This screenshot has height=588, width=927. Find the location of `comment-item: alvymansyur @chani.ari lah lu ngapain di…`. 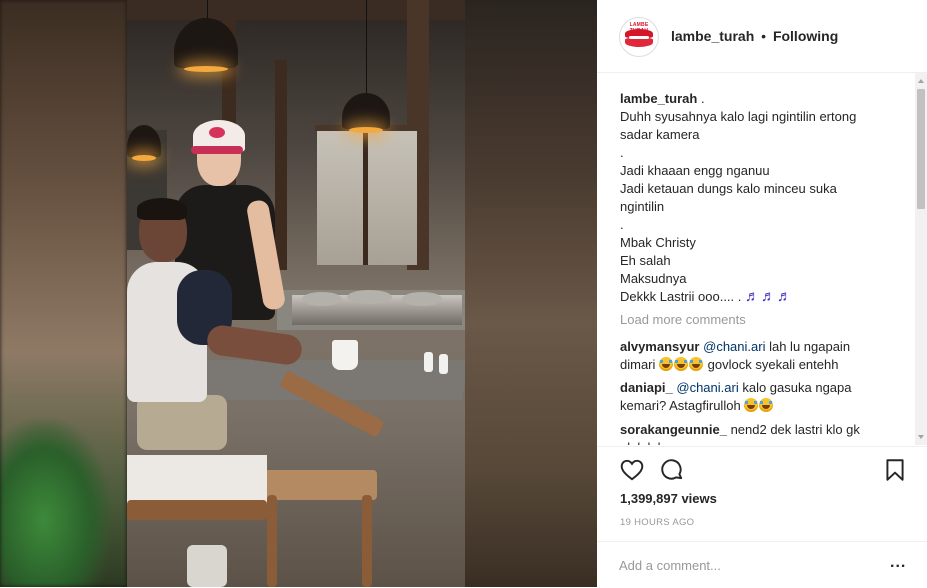

comment-item: alvymansyur @chani.ari lah lu ngapain di… is located at coordinates (757, 356).